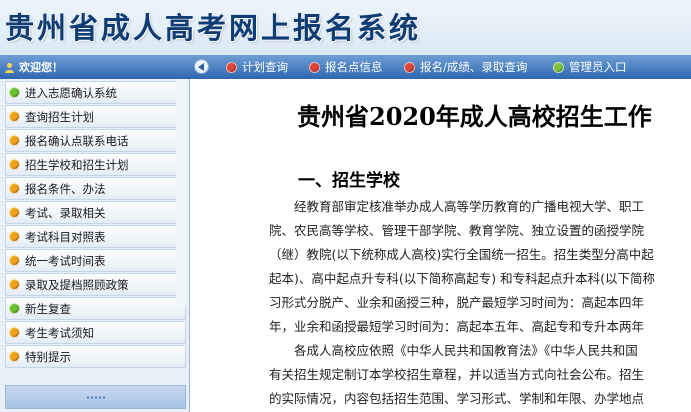 The height and width of the screenshot is (412, 691). Describe the element at coordinates (77, 164) in the screenshot. I see `sidebar-item-label: 招生学校和招生计划` at that location.